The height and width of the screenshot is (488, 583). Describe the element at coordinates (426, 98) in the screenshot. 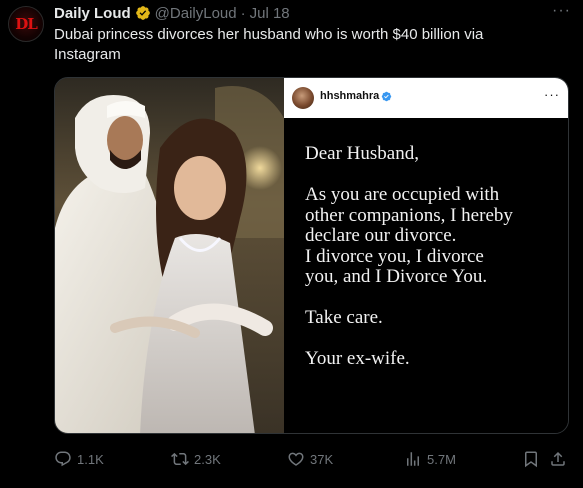

I see `instagram-post-header: hhshmahra ···` at that location.